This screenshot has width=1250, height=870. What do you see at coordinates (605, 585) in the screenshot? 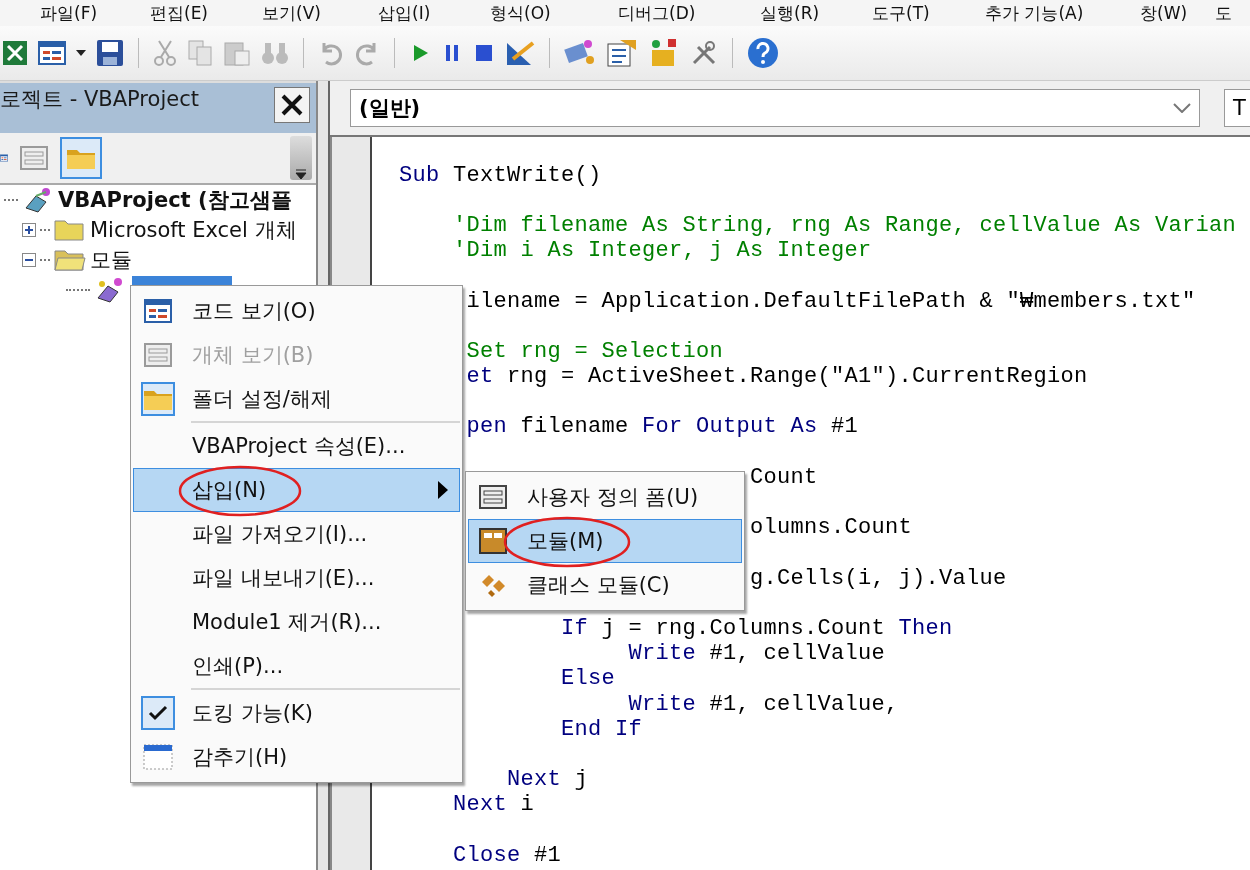
I see `menu-item: 클래스 모듈(C)` at bounding box center [605, 585].